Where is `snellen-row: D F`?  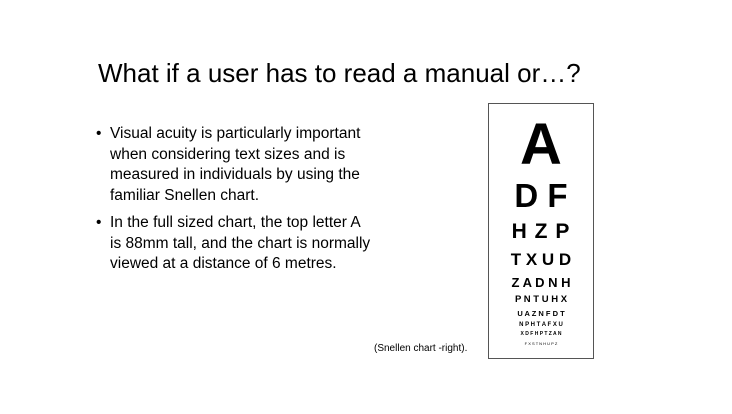 snellen-row: D F is located at coordinates (541, 195).